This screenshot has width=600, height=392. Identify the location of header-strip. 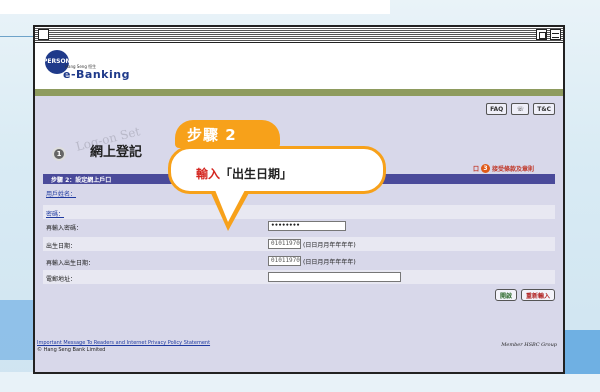
(299, 92).